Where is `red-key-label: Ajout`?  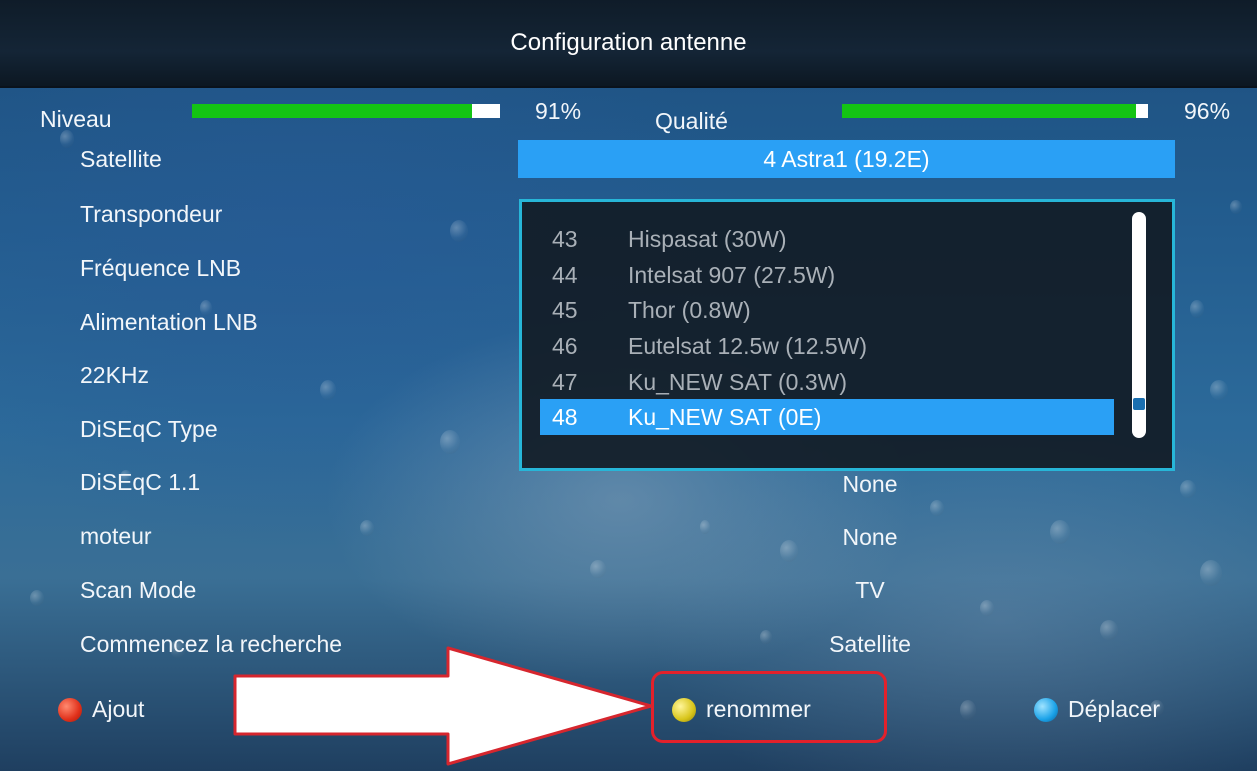
red-key-label: Ajout is located at coordinates (118, 709).